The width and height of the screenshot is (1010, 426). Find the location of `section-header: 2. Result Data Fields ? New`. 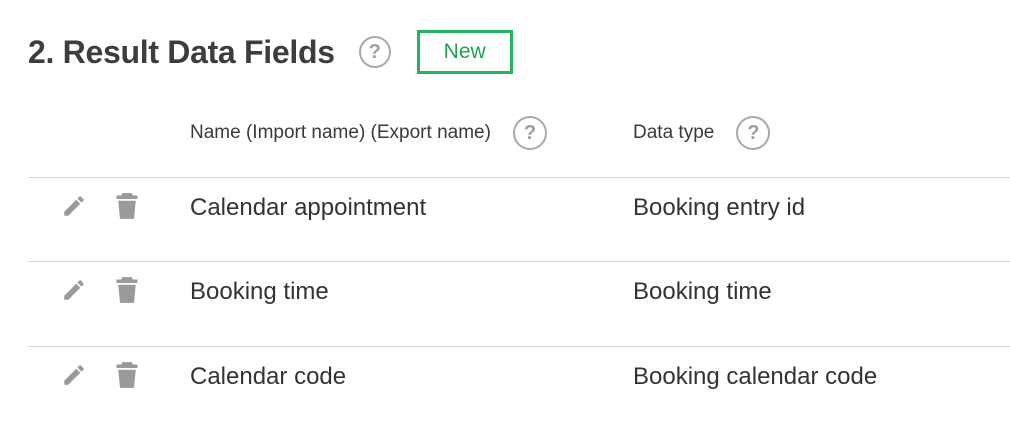

section-header: 2. Result Data Fields ? New is located at coordinates (270, 52).